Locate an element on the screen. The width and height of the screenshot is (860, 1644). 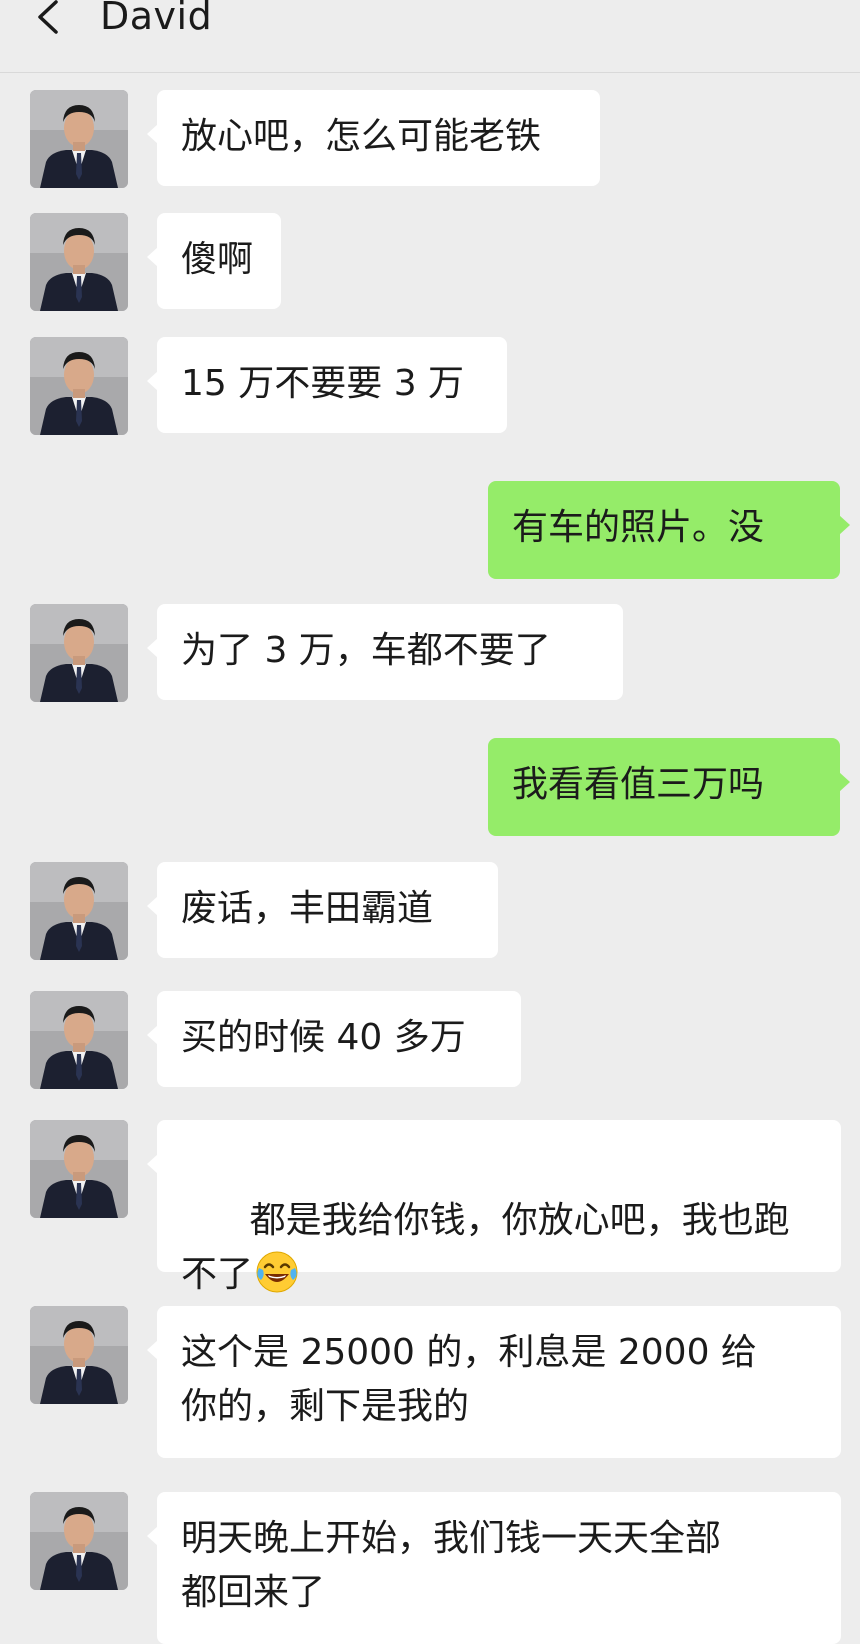
laughing-tears-emoji-icon is located at coordinates (277, 1272).